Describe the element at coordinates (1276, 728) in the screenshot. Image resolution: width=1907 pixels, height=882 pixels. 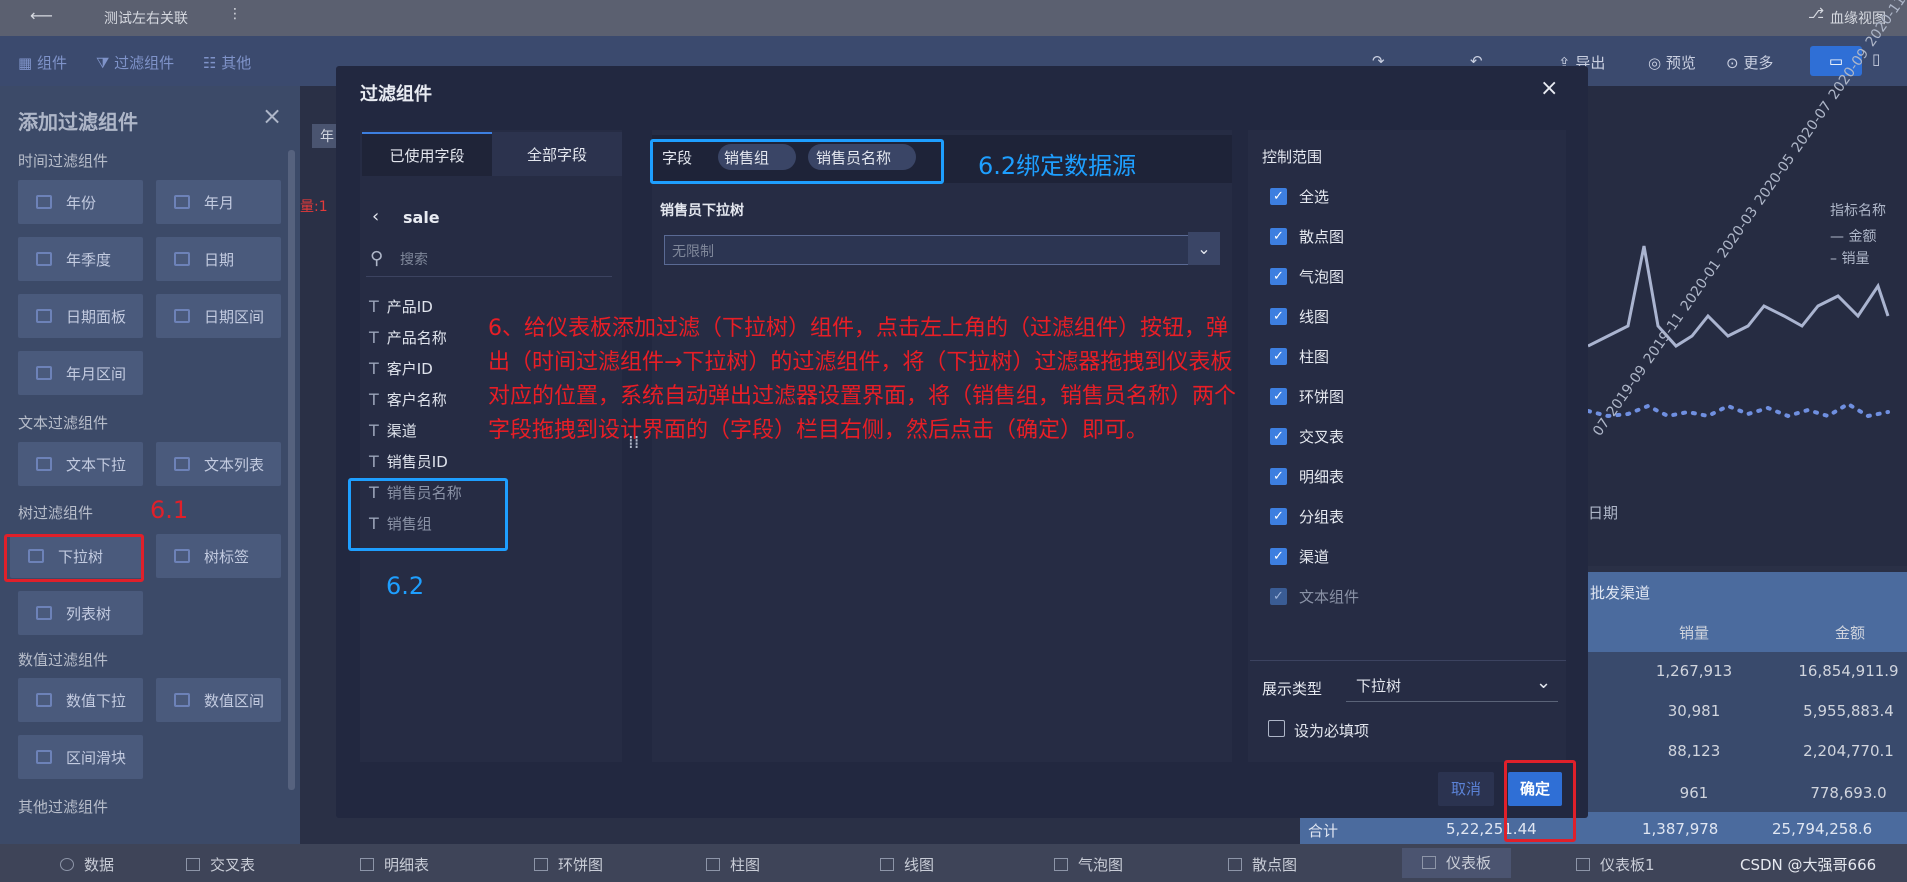
I see `required-checkbox` at that location.